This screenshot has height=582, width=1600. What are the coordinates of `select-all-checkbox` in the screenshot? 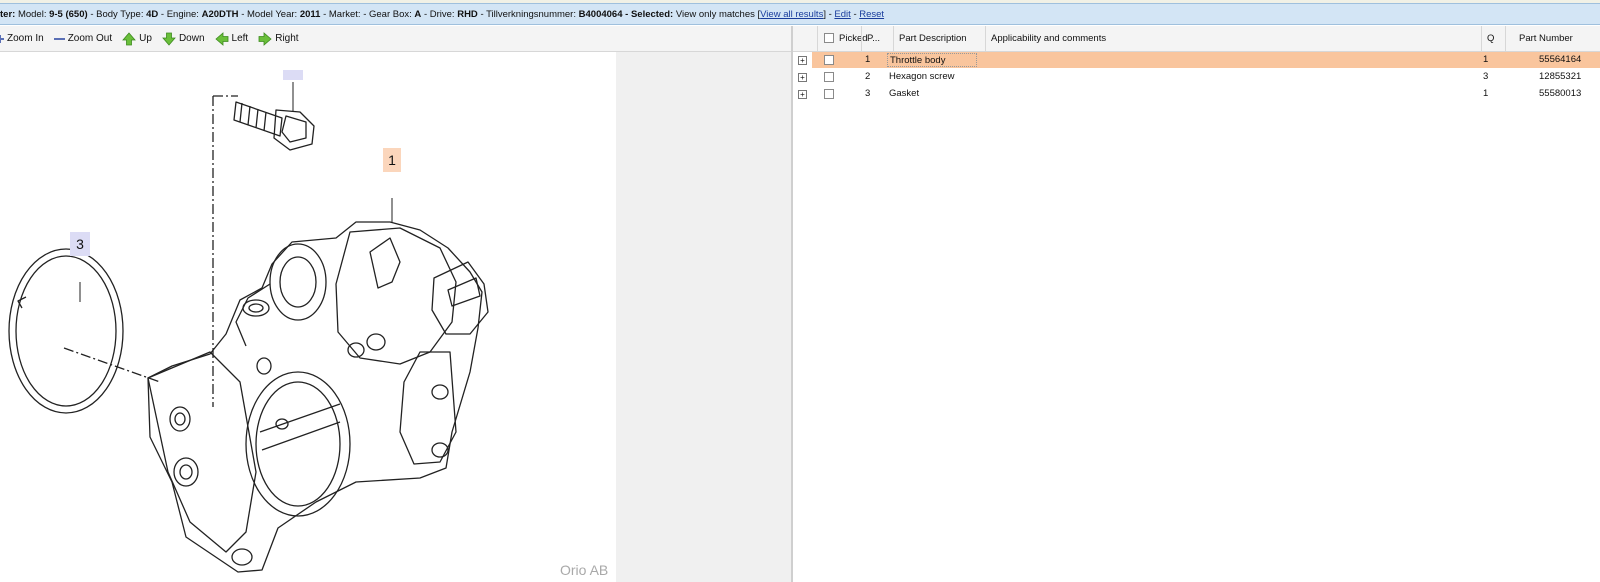 It's located at (829, 38).